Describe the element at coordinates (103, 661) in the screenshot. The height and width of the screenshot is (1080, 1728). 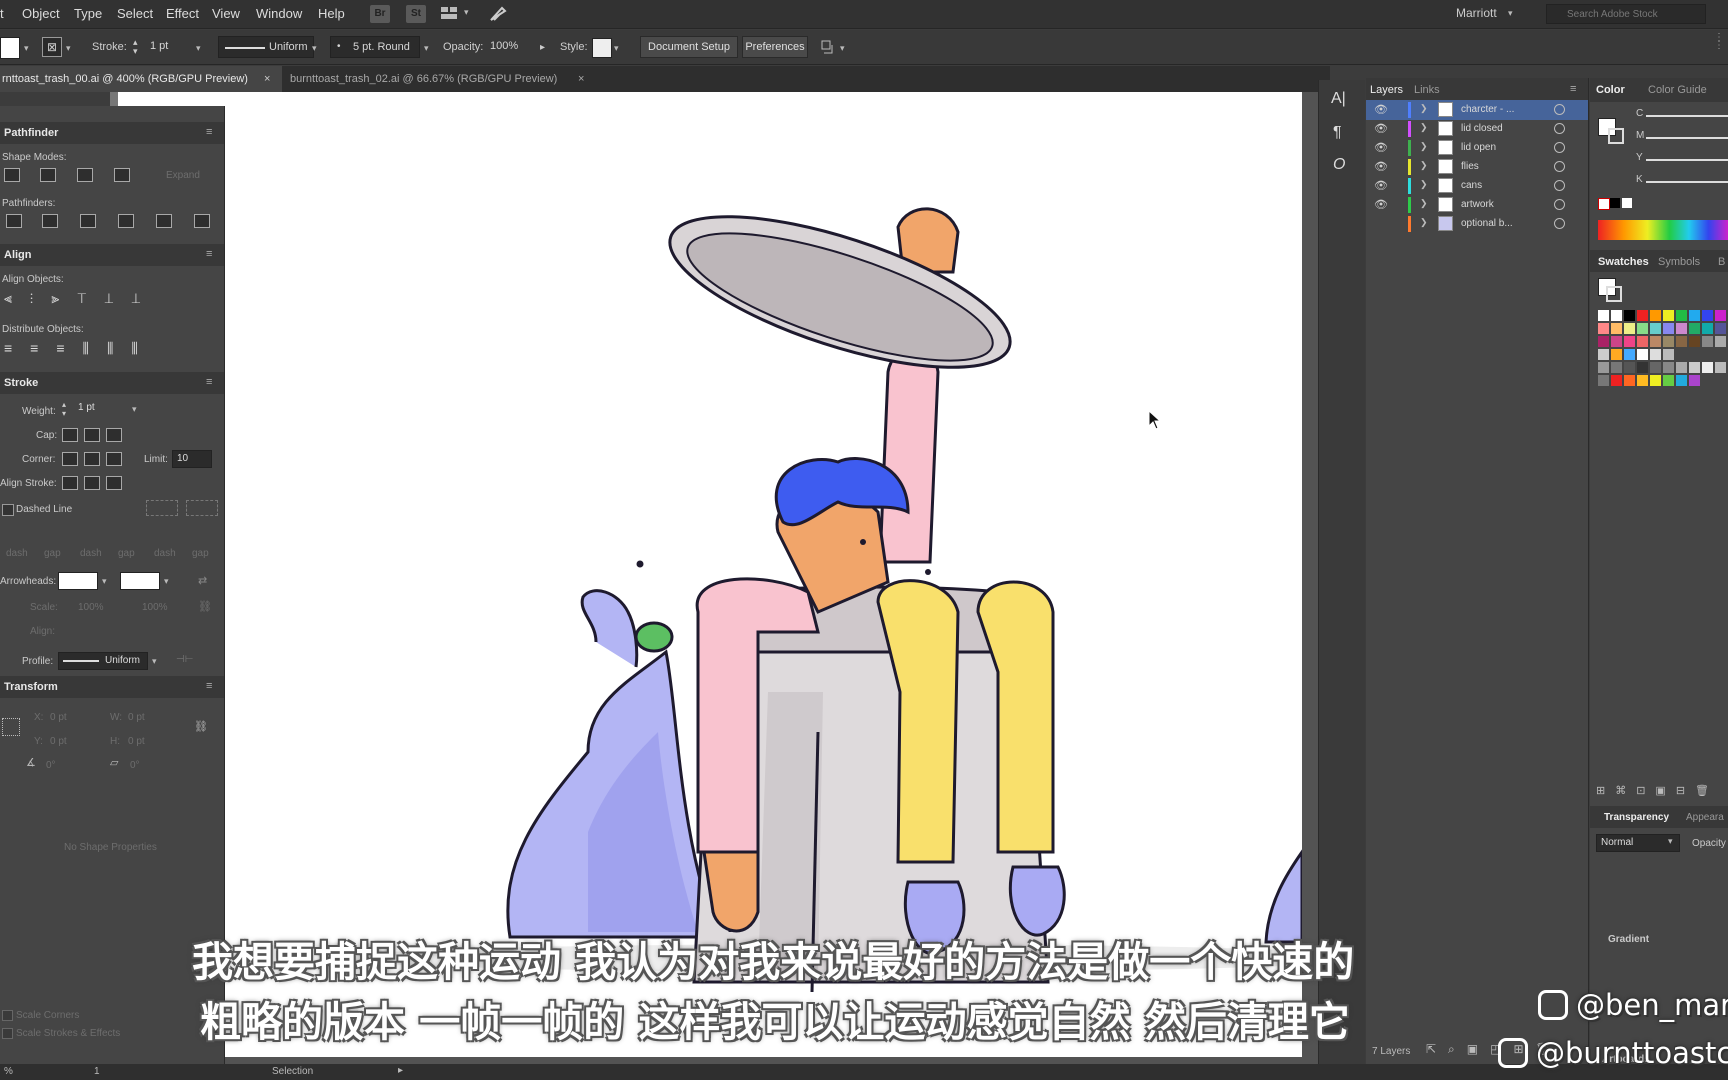
I see `profile-select: Uniform` at that location.